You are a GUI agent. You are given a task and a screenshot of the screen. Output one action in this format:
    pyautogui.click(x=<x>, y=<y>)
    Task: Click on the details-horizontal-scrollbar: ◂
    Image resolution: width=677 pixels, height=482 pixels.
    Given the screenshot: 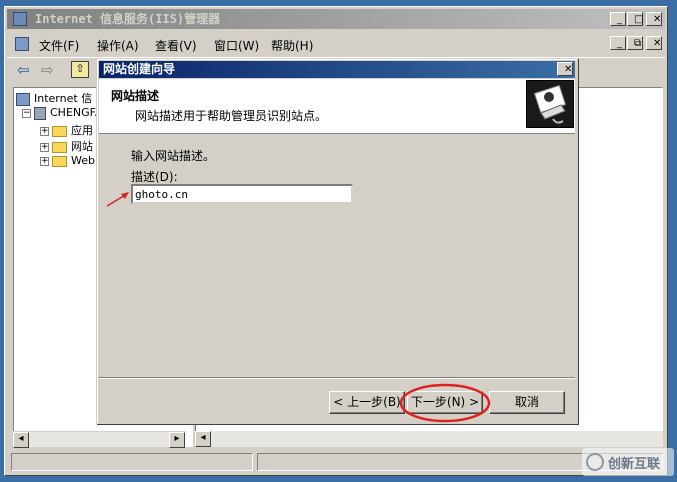 What is the action you would take?
    pyautogui.click(x=429, y=439)
    